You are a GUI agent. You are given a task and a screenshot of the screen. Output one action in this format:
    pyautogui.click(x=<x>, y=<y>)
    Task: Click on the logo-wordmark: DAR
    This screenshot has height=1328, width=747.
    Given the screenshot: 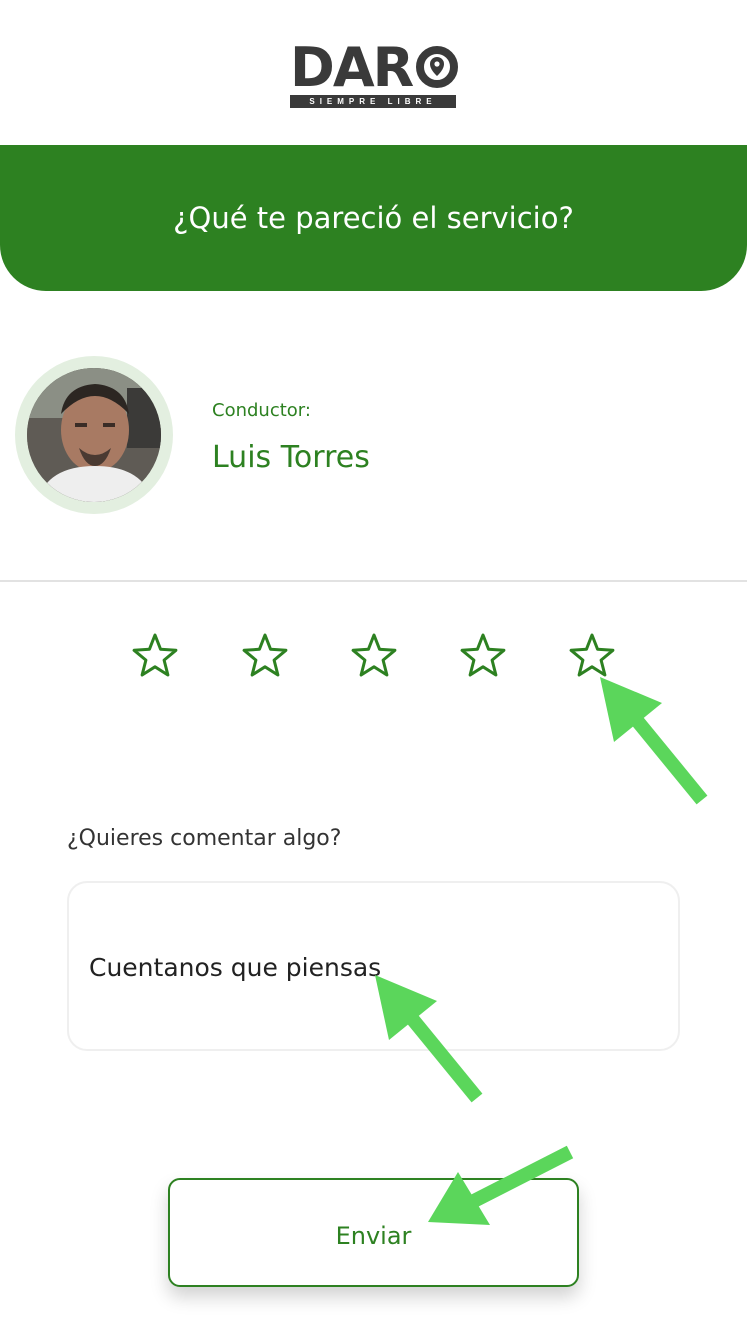 What is the action you would take?
    pyautogui.click(x=352, y=67)
    